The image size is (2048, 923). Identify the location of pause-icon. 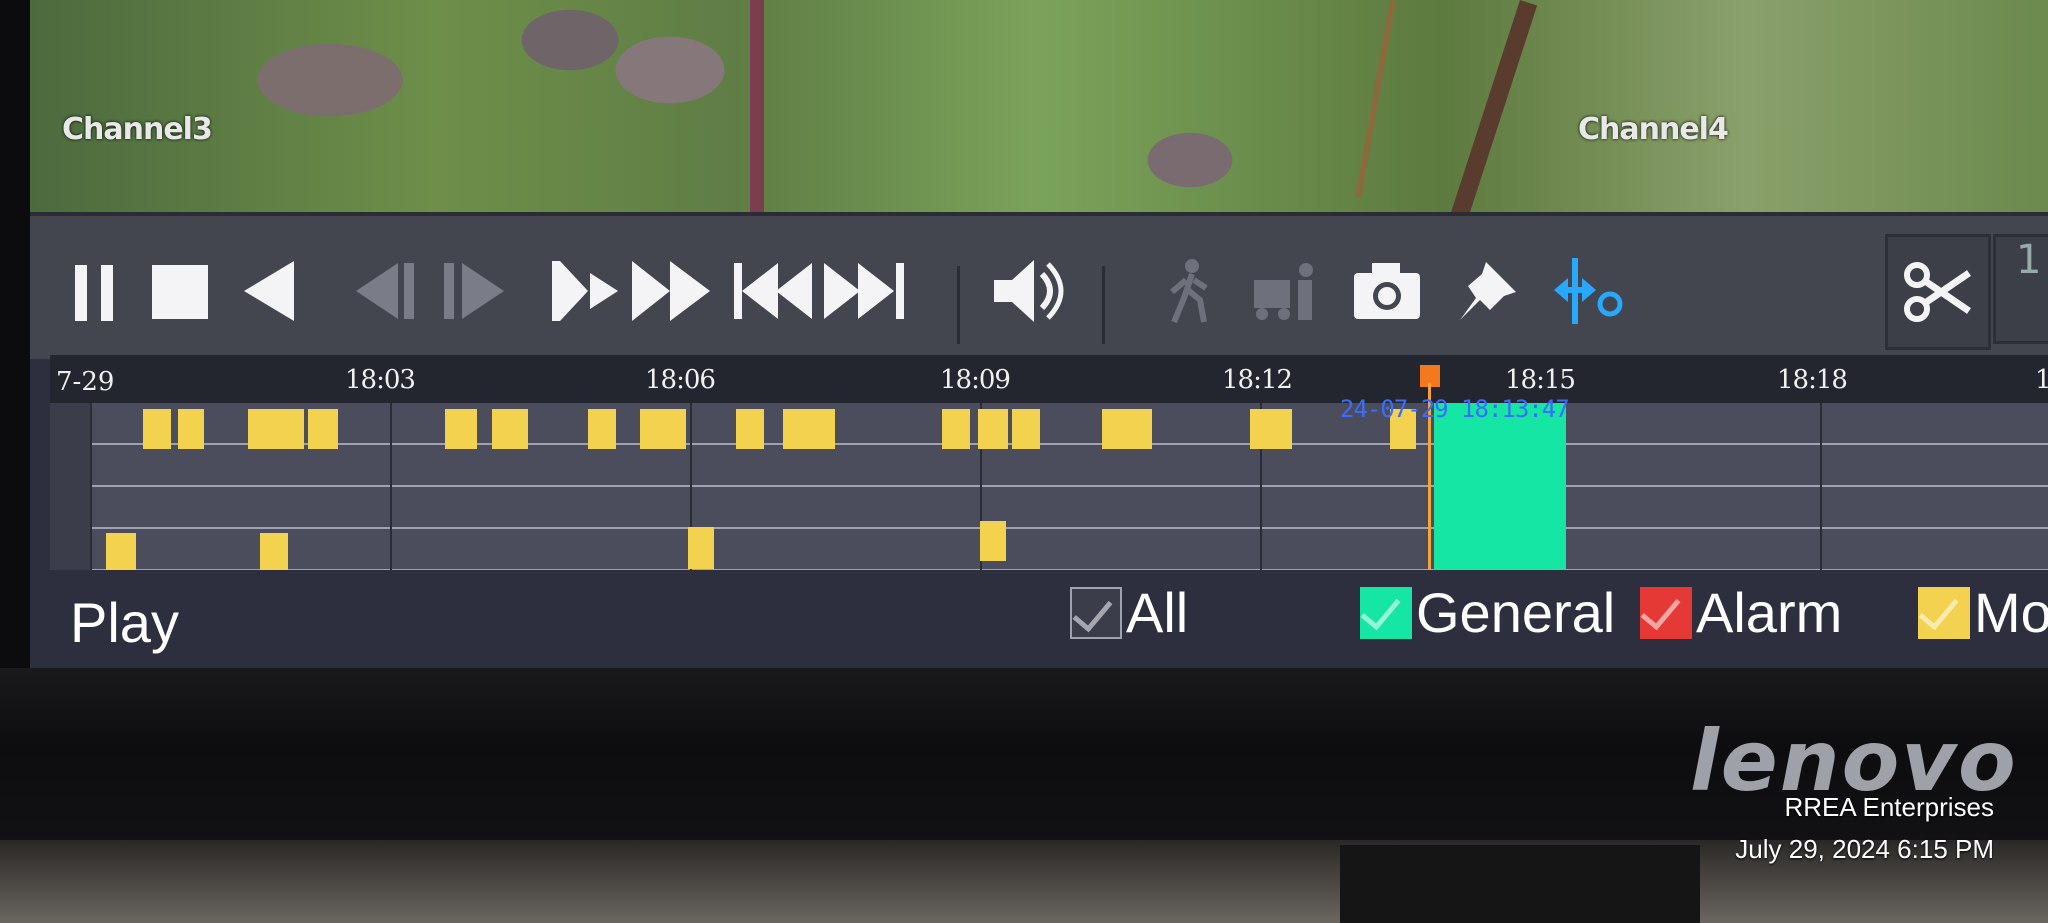
(95, 291).